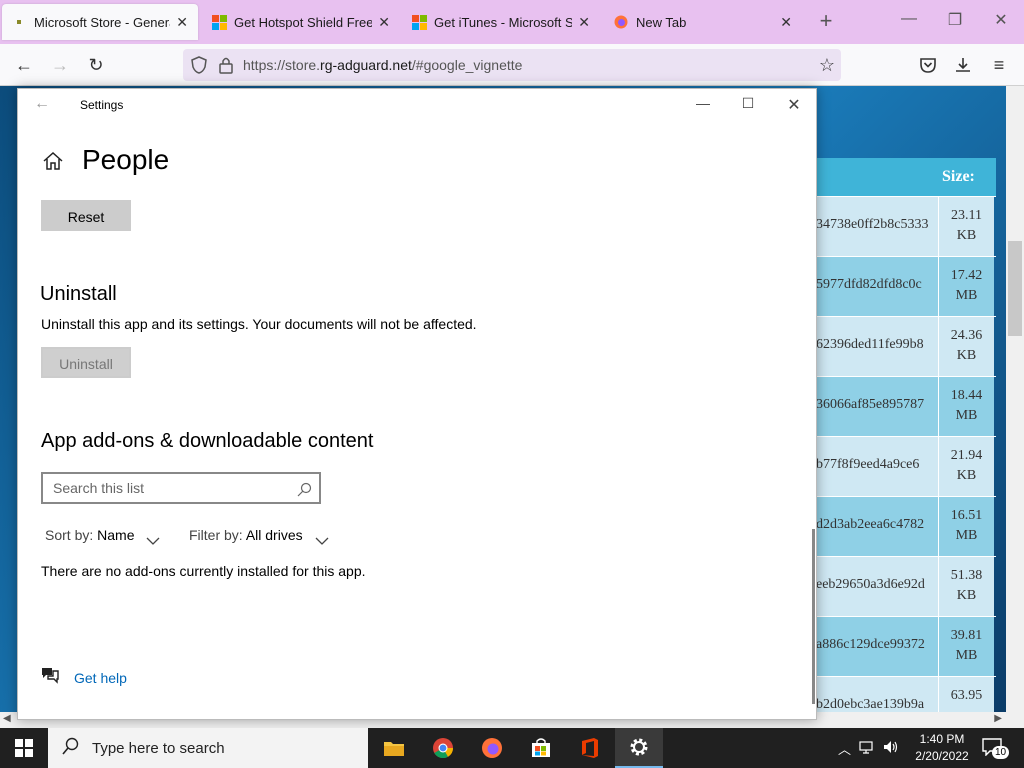 The image size is (1024, 768). Describe the element at coordinates (966, 695) in the screenshot. I see `size-value: 63.95` at that location.